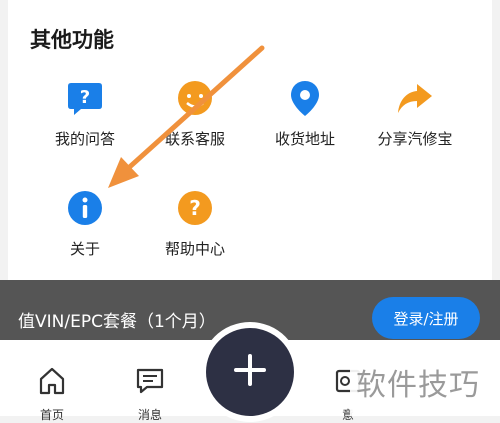  What do you see at coordinates (51, 415) in the screenshot?
I see `nav-home-label: 首页` at bounding box center [51, 415].